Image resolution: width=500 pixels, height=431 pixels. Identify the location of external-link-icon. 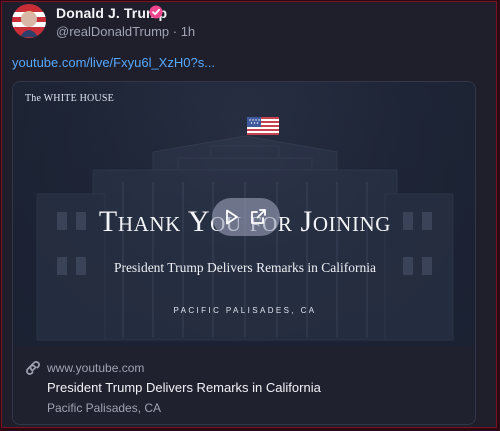
(258, 216).